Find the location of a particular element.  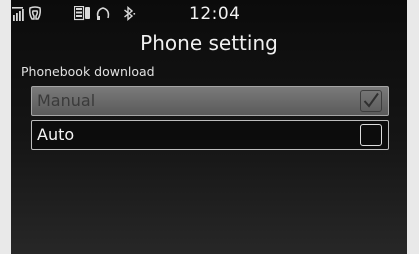

clock: 12:04 is located at coordinates (215, 14).